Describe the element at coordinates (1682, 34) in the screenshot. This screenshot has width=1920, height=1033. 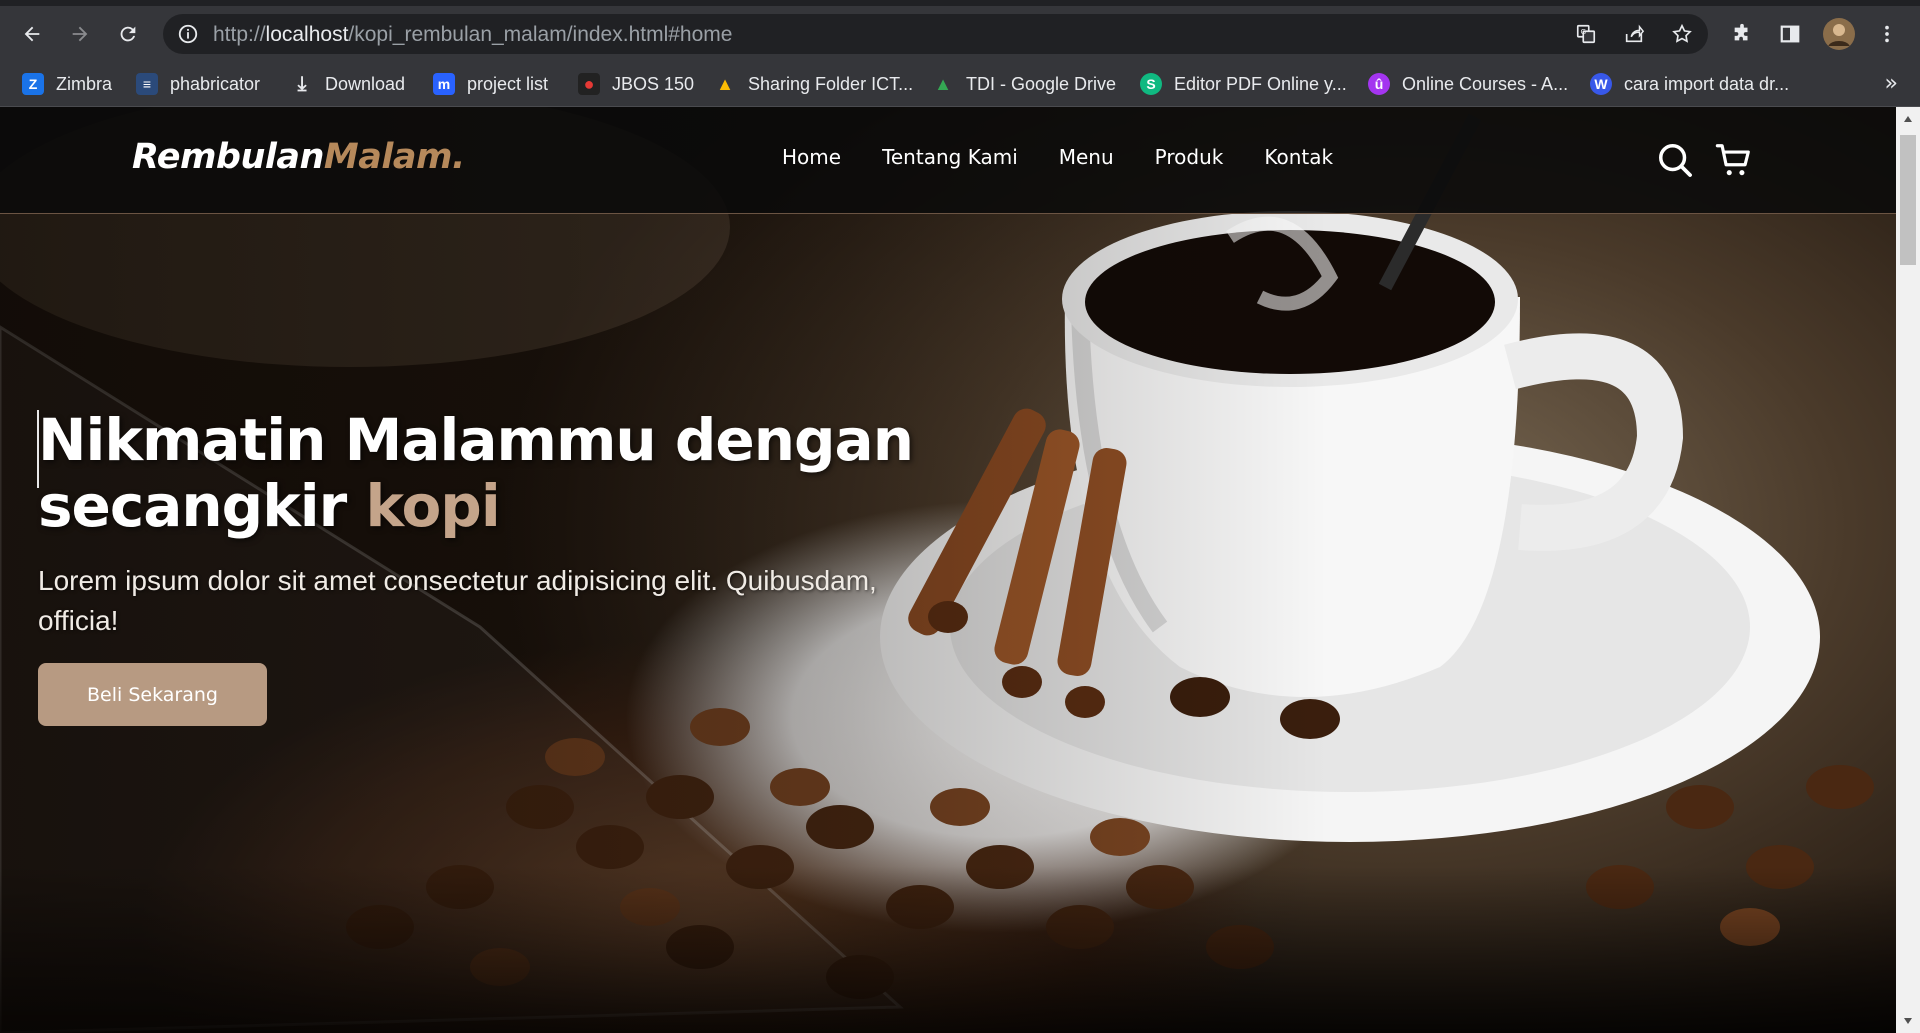
I see `bookmark-star-icon` at that location.